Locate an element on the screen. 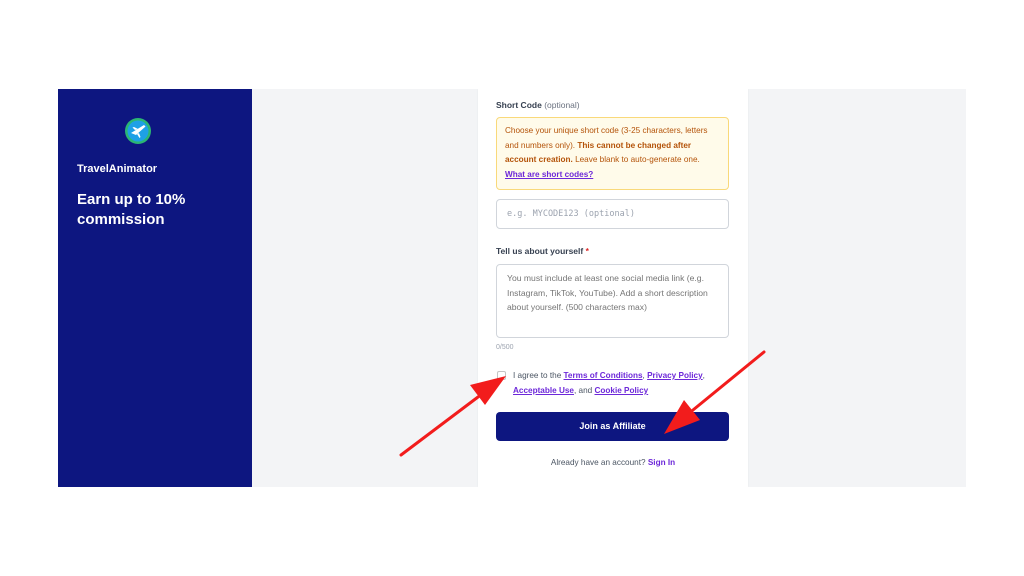  join-affiliate-button: Join as Affiliate is located at coordinates (612, 426).